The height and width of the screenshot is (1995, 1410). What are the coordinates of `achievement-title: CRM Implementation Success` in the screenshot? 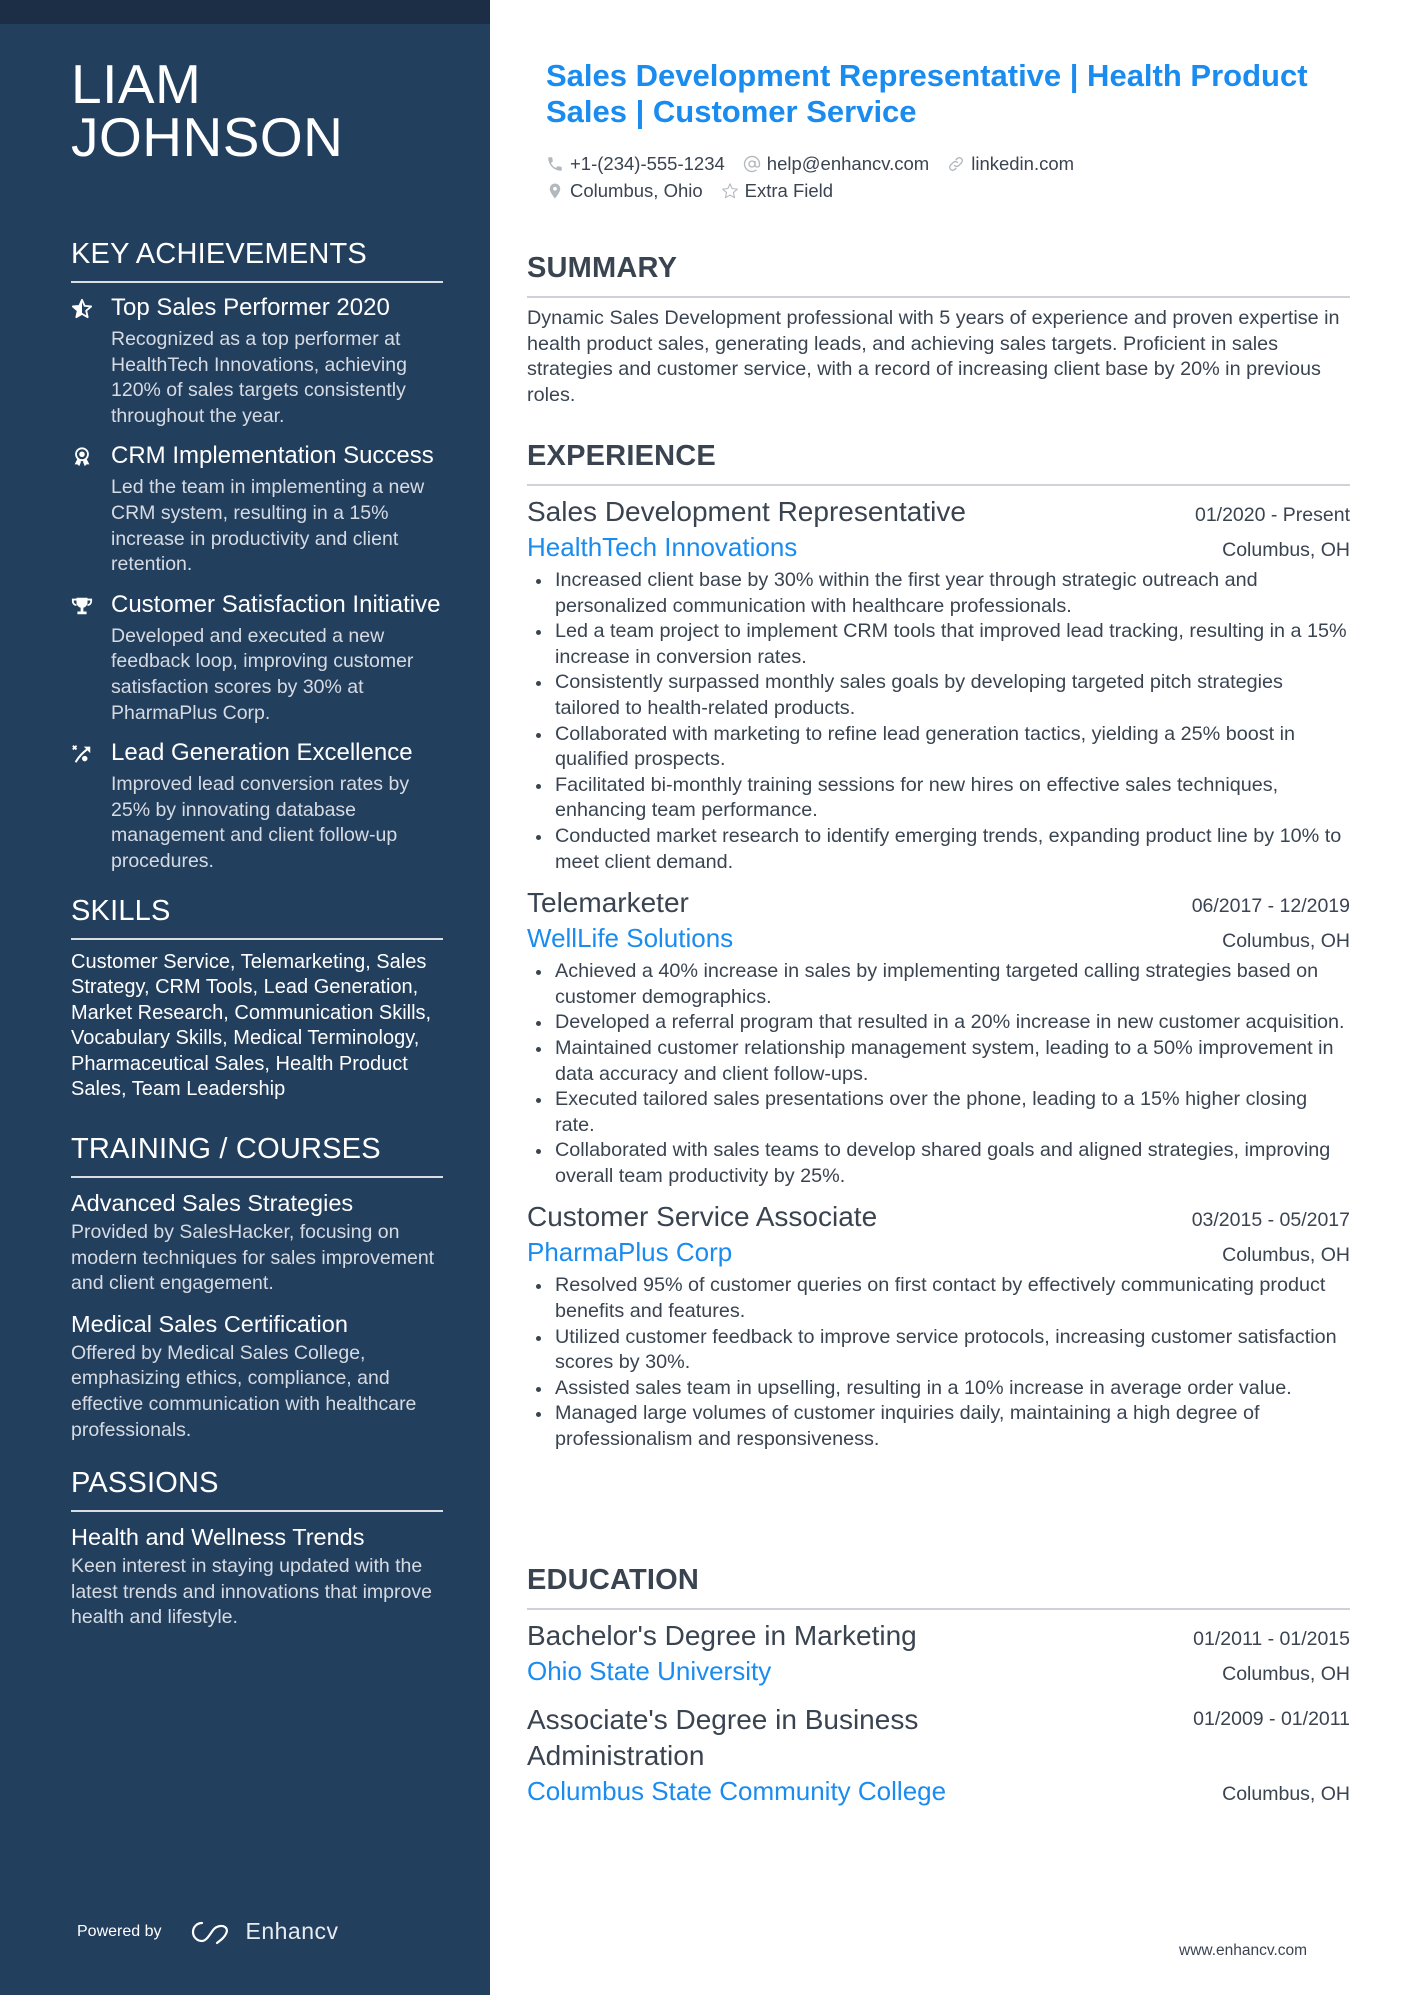 It's located at (272, 456).